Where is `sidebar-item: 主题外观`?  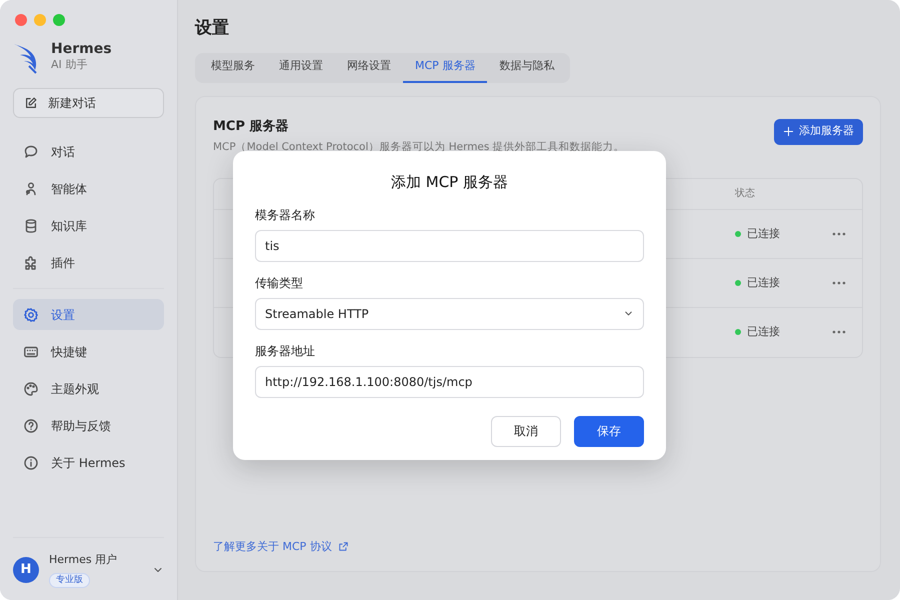 sidebar-item: 主题外观 is located at coordinates (88, 388).